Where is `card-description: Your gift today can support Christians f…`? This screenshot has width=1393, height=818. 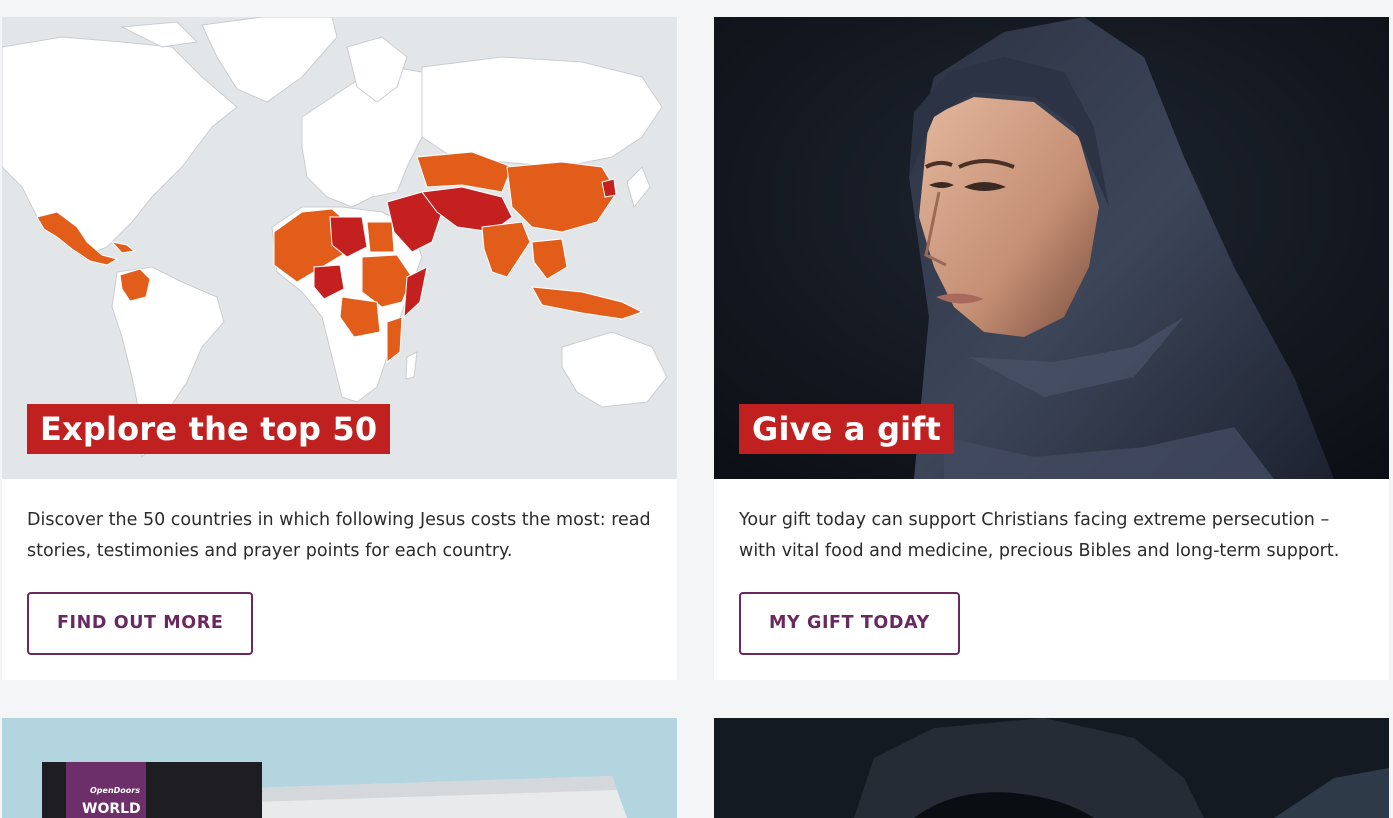 card-description: Your gift today can support Christians f… is located at coordinates (1039, 535).